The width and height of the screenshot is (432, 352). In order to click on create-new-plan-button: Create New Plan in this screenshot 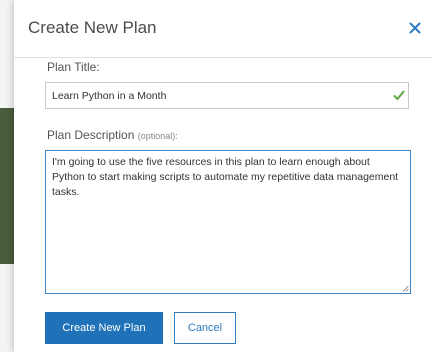, I will do `click(104, 328)`.